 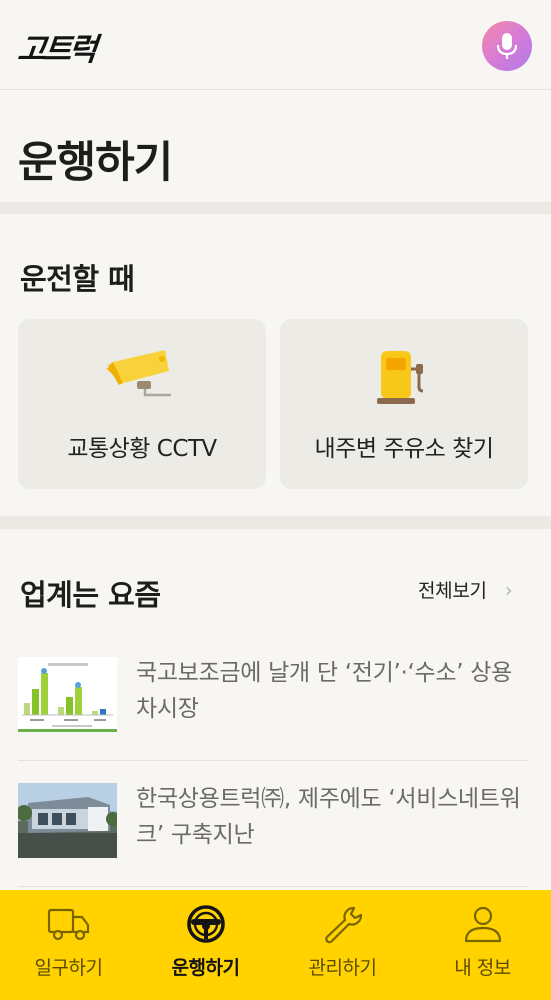 What do you see at coordinates (205, 945) in the screenshot?
I see `nav-driving: 운행하기` at bounding box center [205, 945].